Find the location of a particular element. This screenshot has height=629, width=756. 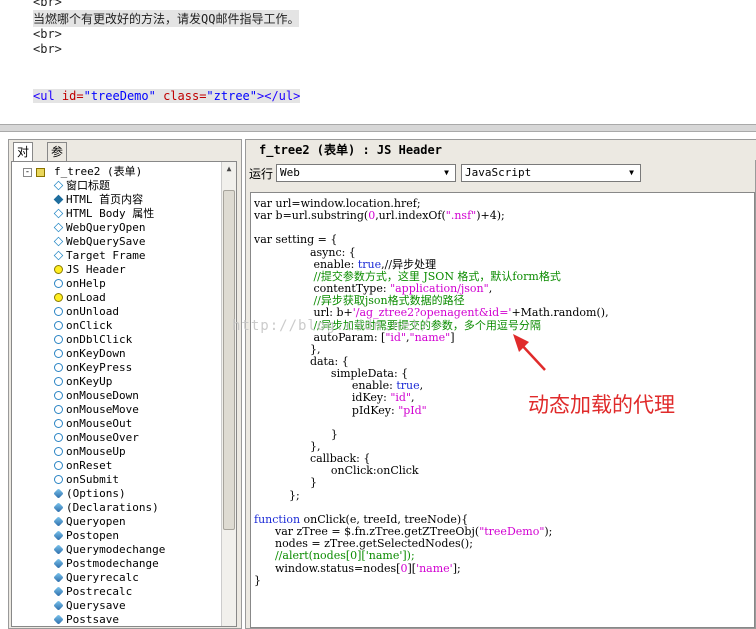

code-line: simpleData: { is located at coordinates (331, 373).